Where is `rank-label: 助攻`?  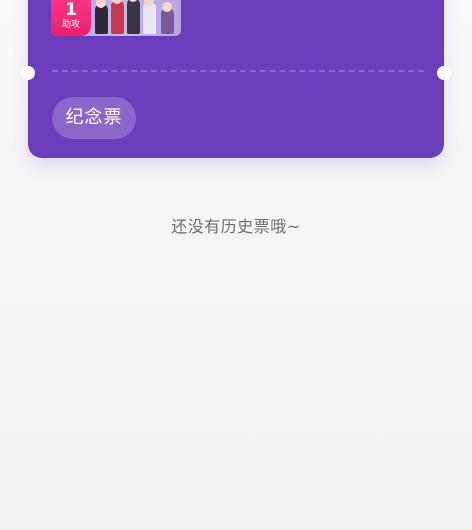
rank-label: 助攻 is located at coordinates (70, 25).